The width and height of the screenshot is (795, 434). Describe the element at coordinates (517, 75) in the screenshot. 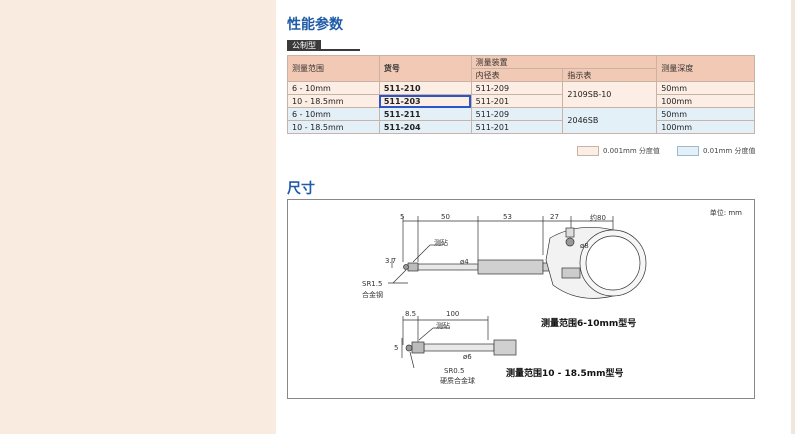

I see `header-inner-gauge: 内径表` at that location.